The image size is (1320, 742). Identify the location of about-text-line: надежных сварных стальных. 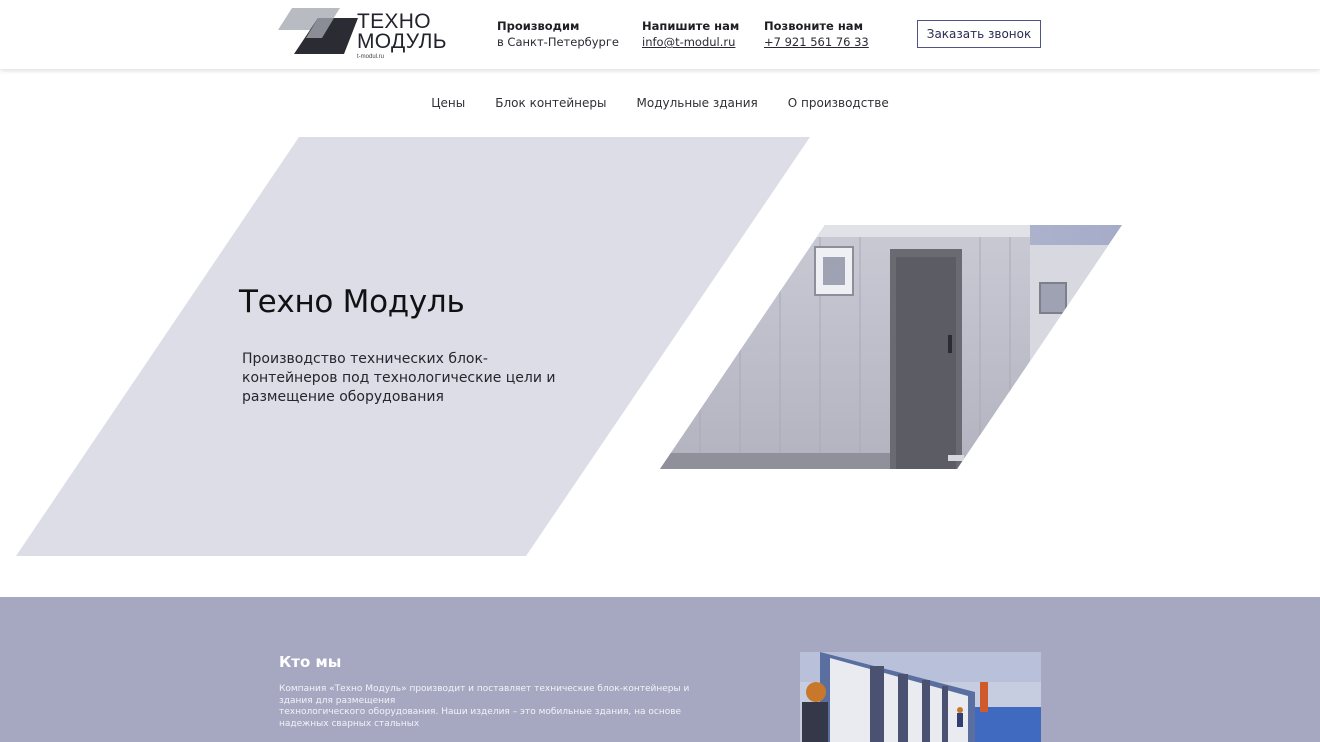
(349, 723).